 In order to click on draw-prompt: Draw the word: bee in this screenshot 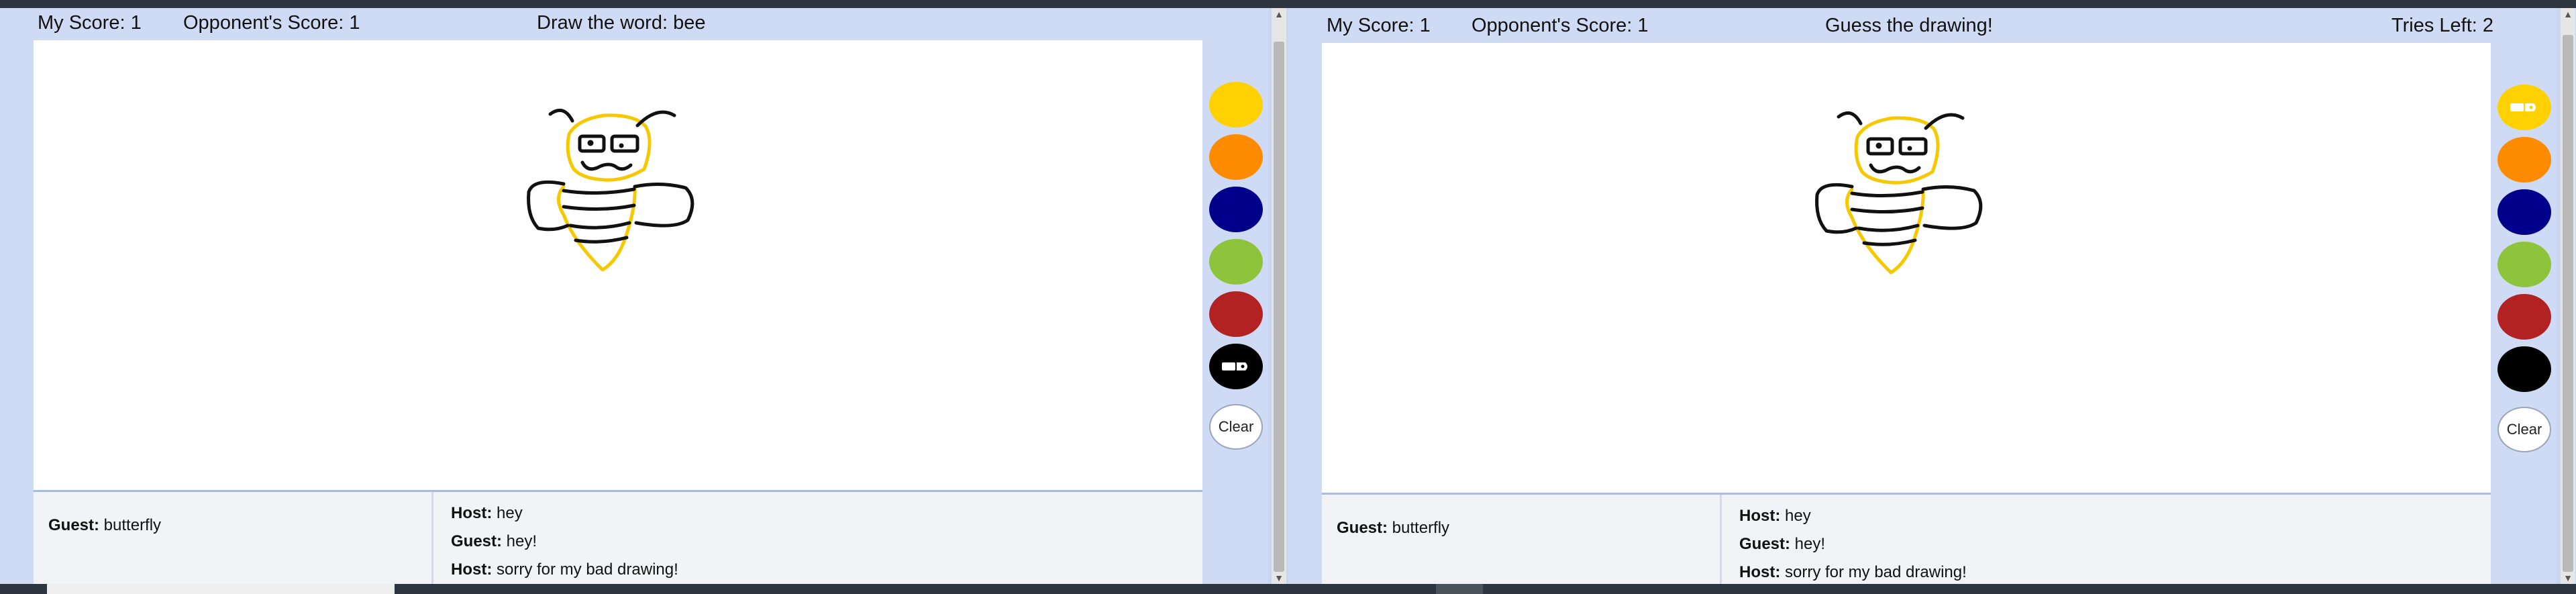, I will do `click(621, 23)`.